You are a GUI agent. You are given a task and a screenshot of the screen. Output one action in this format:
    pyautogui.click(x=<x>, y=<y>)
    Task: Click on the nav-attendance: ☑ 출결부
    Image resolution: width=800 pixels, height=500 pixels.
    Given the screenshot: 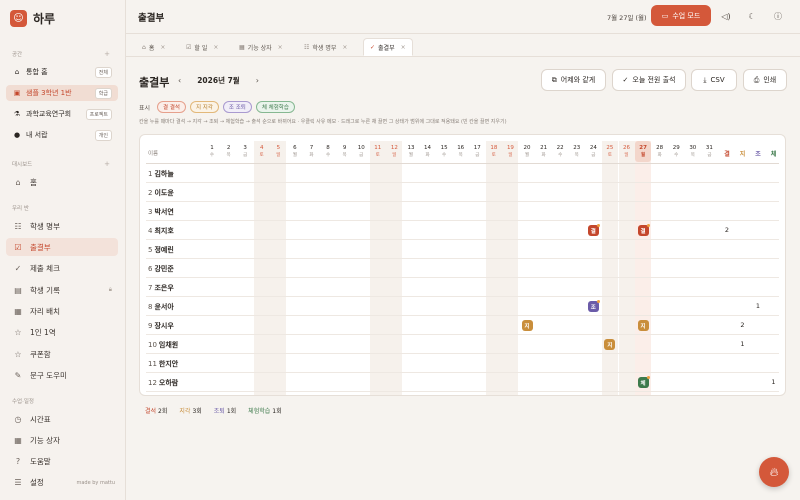 What is the action you would take?
    pyautogui.click(x=62, y=247)
    